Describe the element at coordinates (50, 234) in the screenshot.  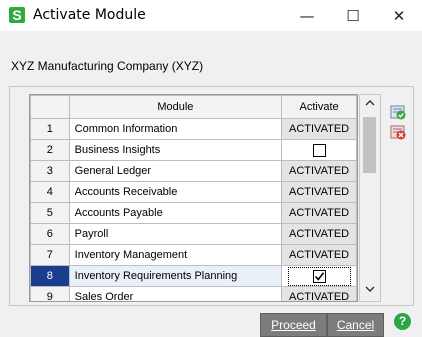
I see `row-number: 6` at that location.